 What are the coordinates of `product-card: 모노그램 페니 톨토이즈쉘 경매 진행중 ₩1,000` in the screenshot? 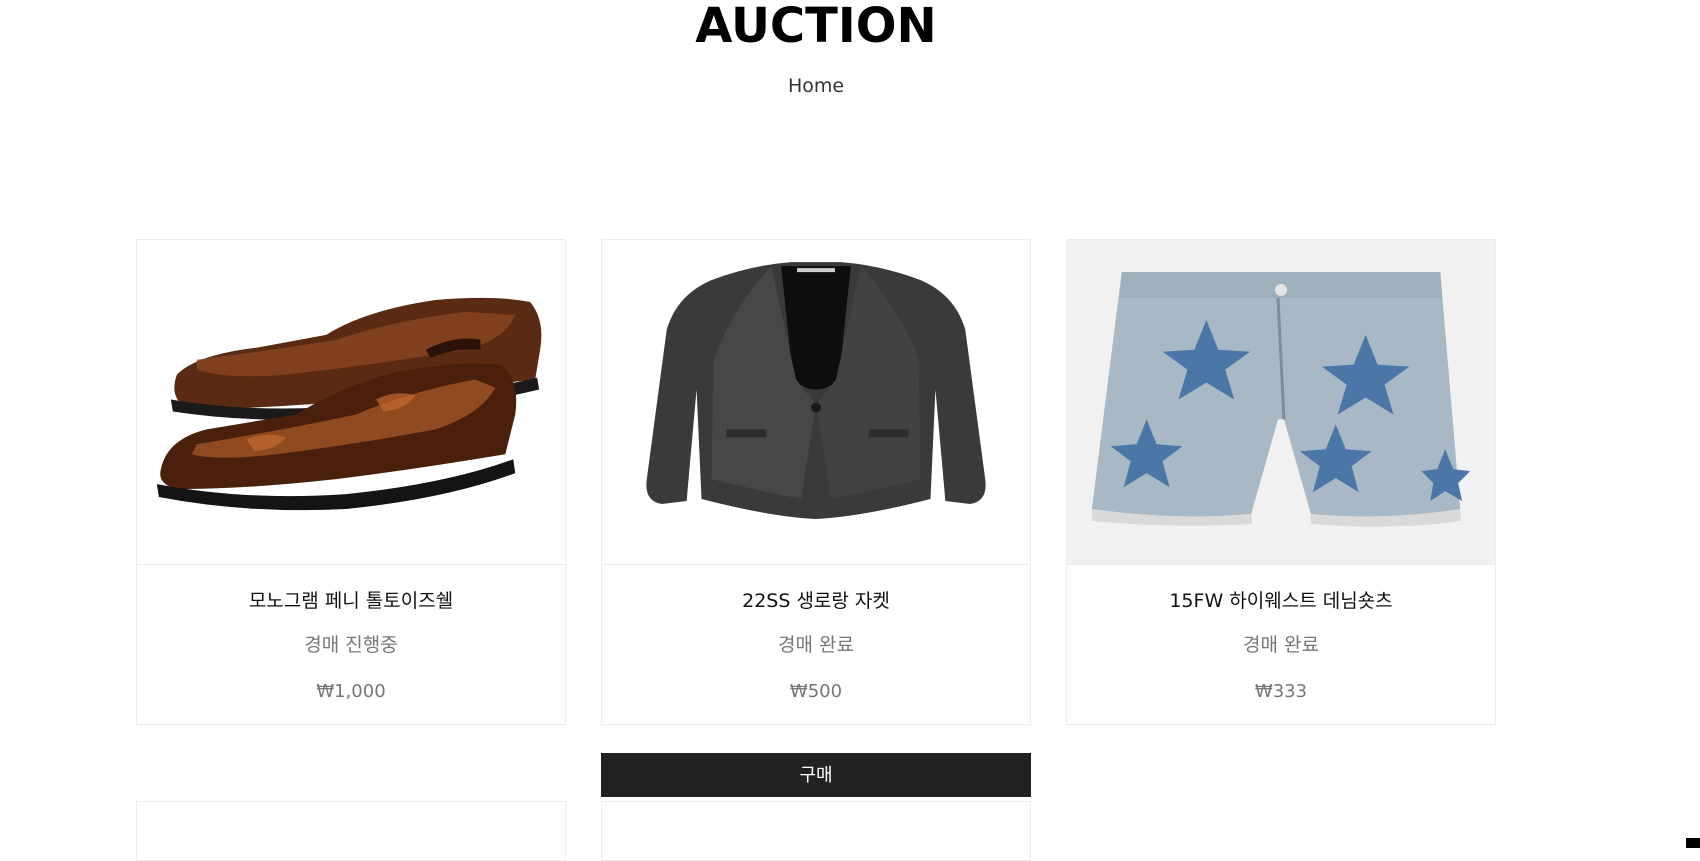 It's located at (351, 482).